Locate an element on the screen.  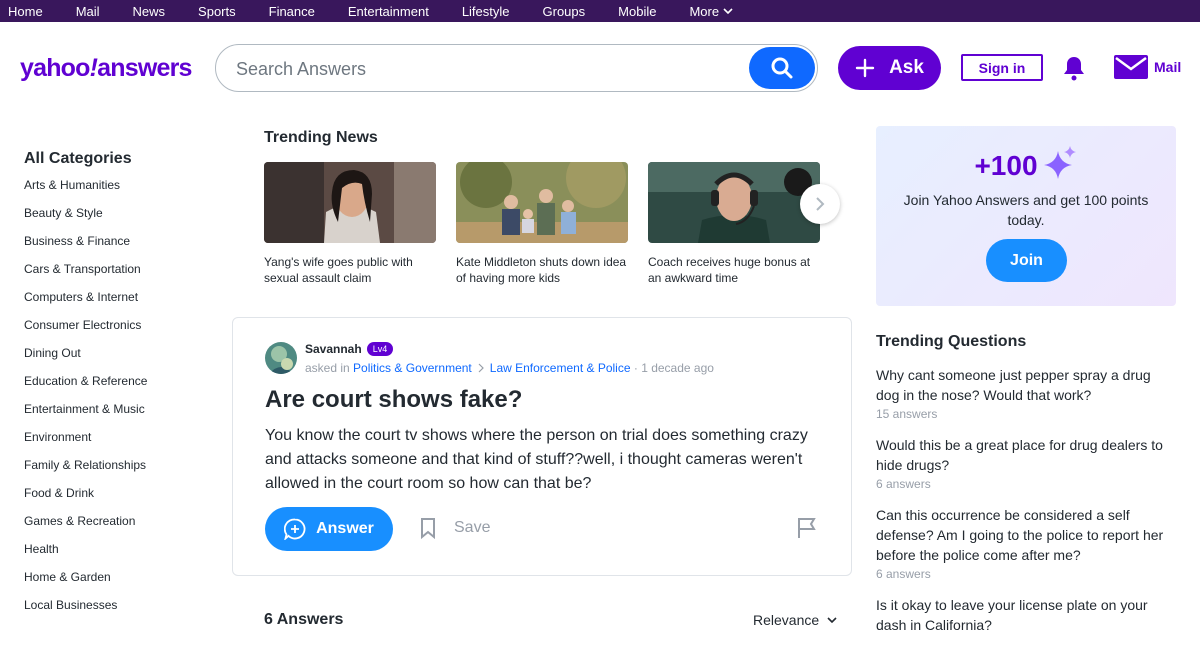
nav-more-label: More is located at coordinates (704, 11).